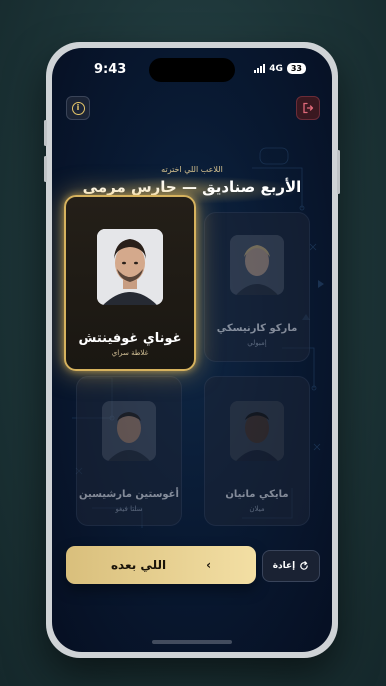 The image size is (386, 686). What do you see at coordinates (257, 509) in the screenshot?
I see `player-club: ميلان` at bounding box center [257, 509].